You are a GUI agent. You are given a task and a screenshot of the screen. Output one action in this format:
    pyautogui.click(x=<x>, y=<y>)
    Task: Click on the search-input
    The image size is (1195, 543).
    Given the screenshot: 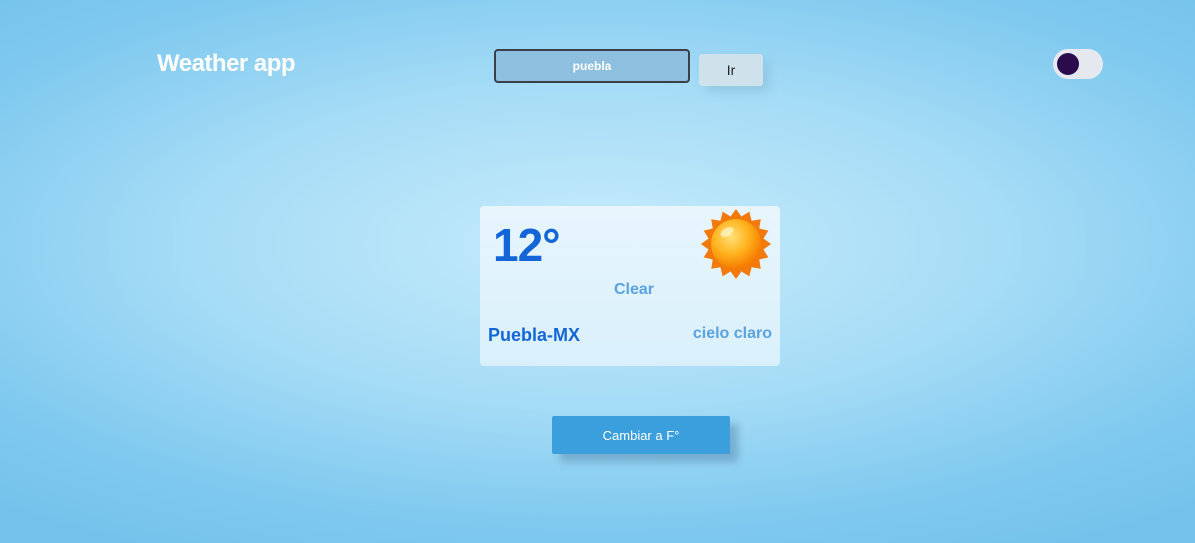 What is the action you would take?
    pyautogui.click(x=592, y=66)
    